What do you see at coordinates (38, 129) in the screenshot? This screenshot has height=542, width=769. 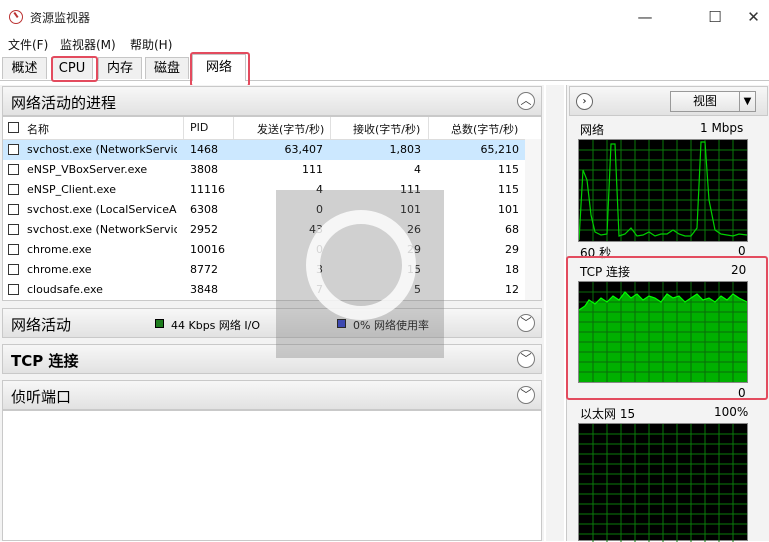 I see `col-name: 名称` at bounding box center [38, 129].